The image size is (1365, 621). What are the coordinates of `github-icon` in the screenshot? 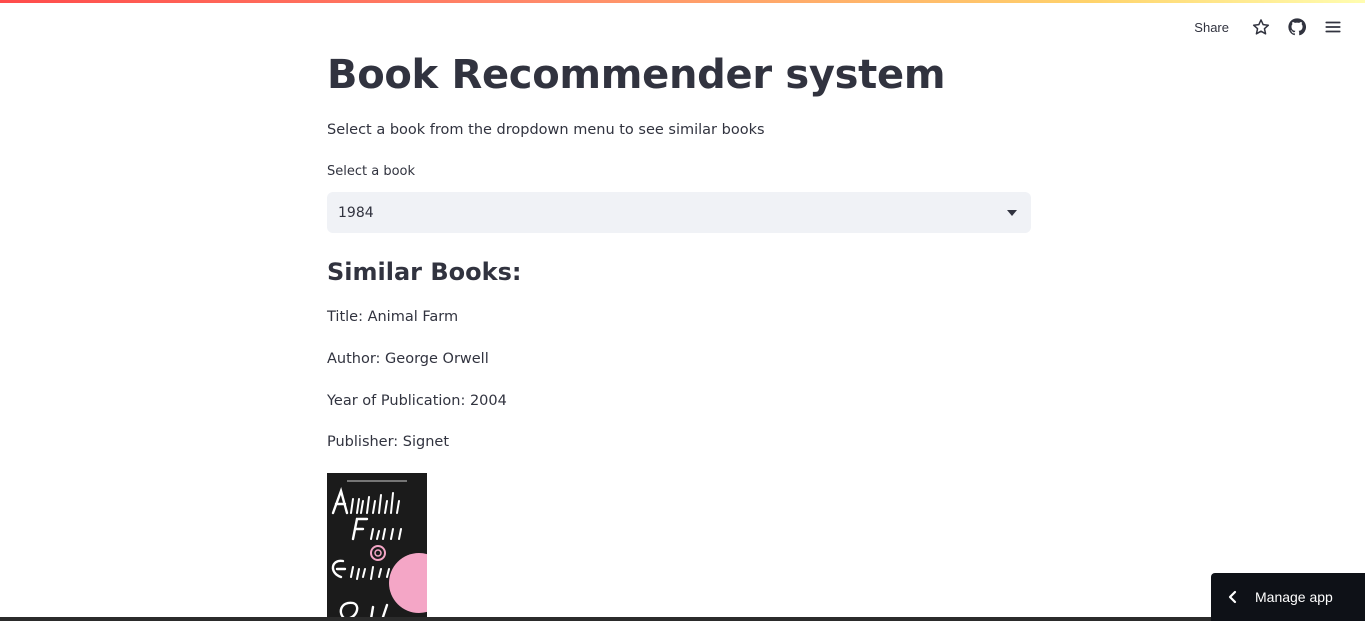 It's located at (1297, 27).